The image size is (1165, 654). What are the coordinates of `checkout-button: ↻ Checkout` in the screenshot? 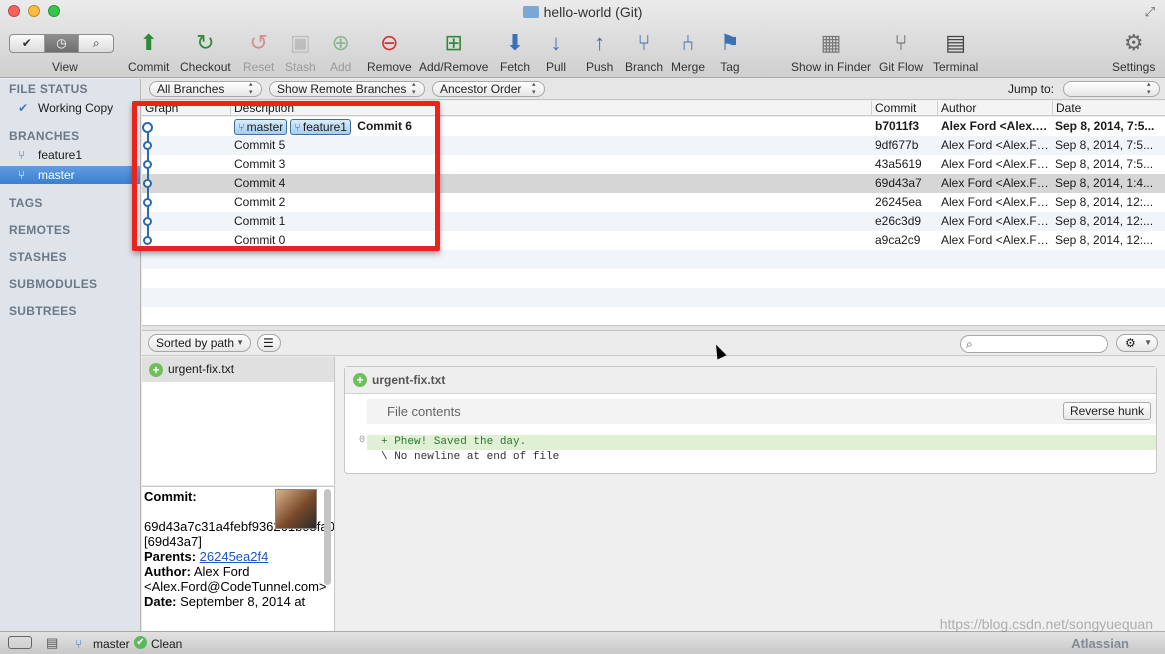 It's located at (205, 51).